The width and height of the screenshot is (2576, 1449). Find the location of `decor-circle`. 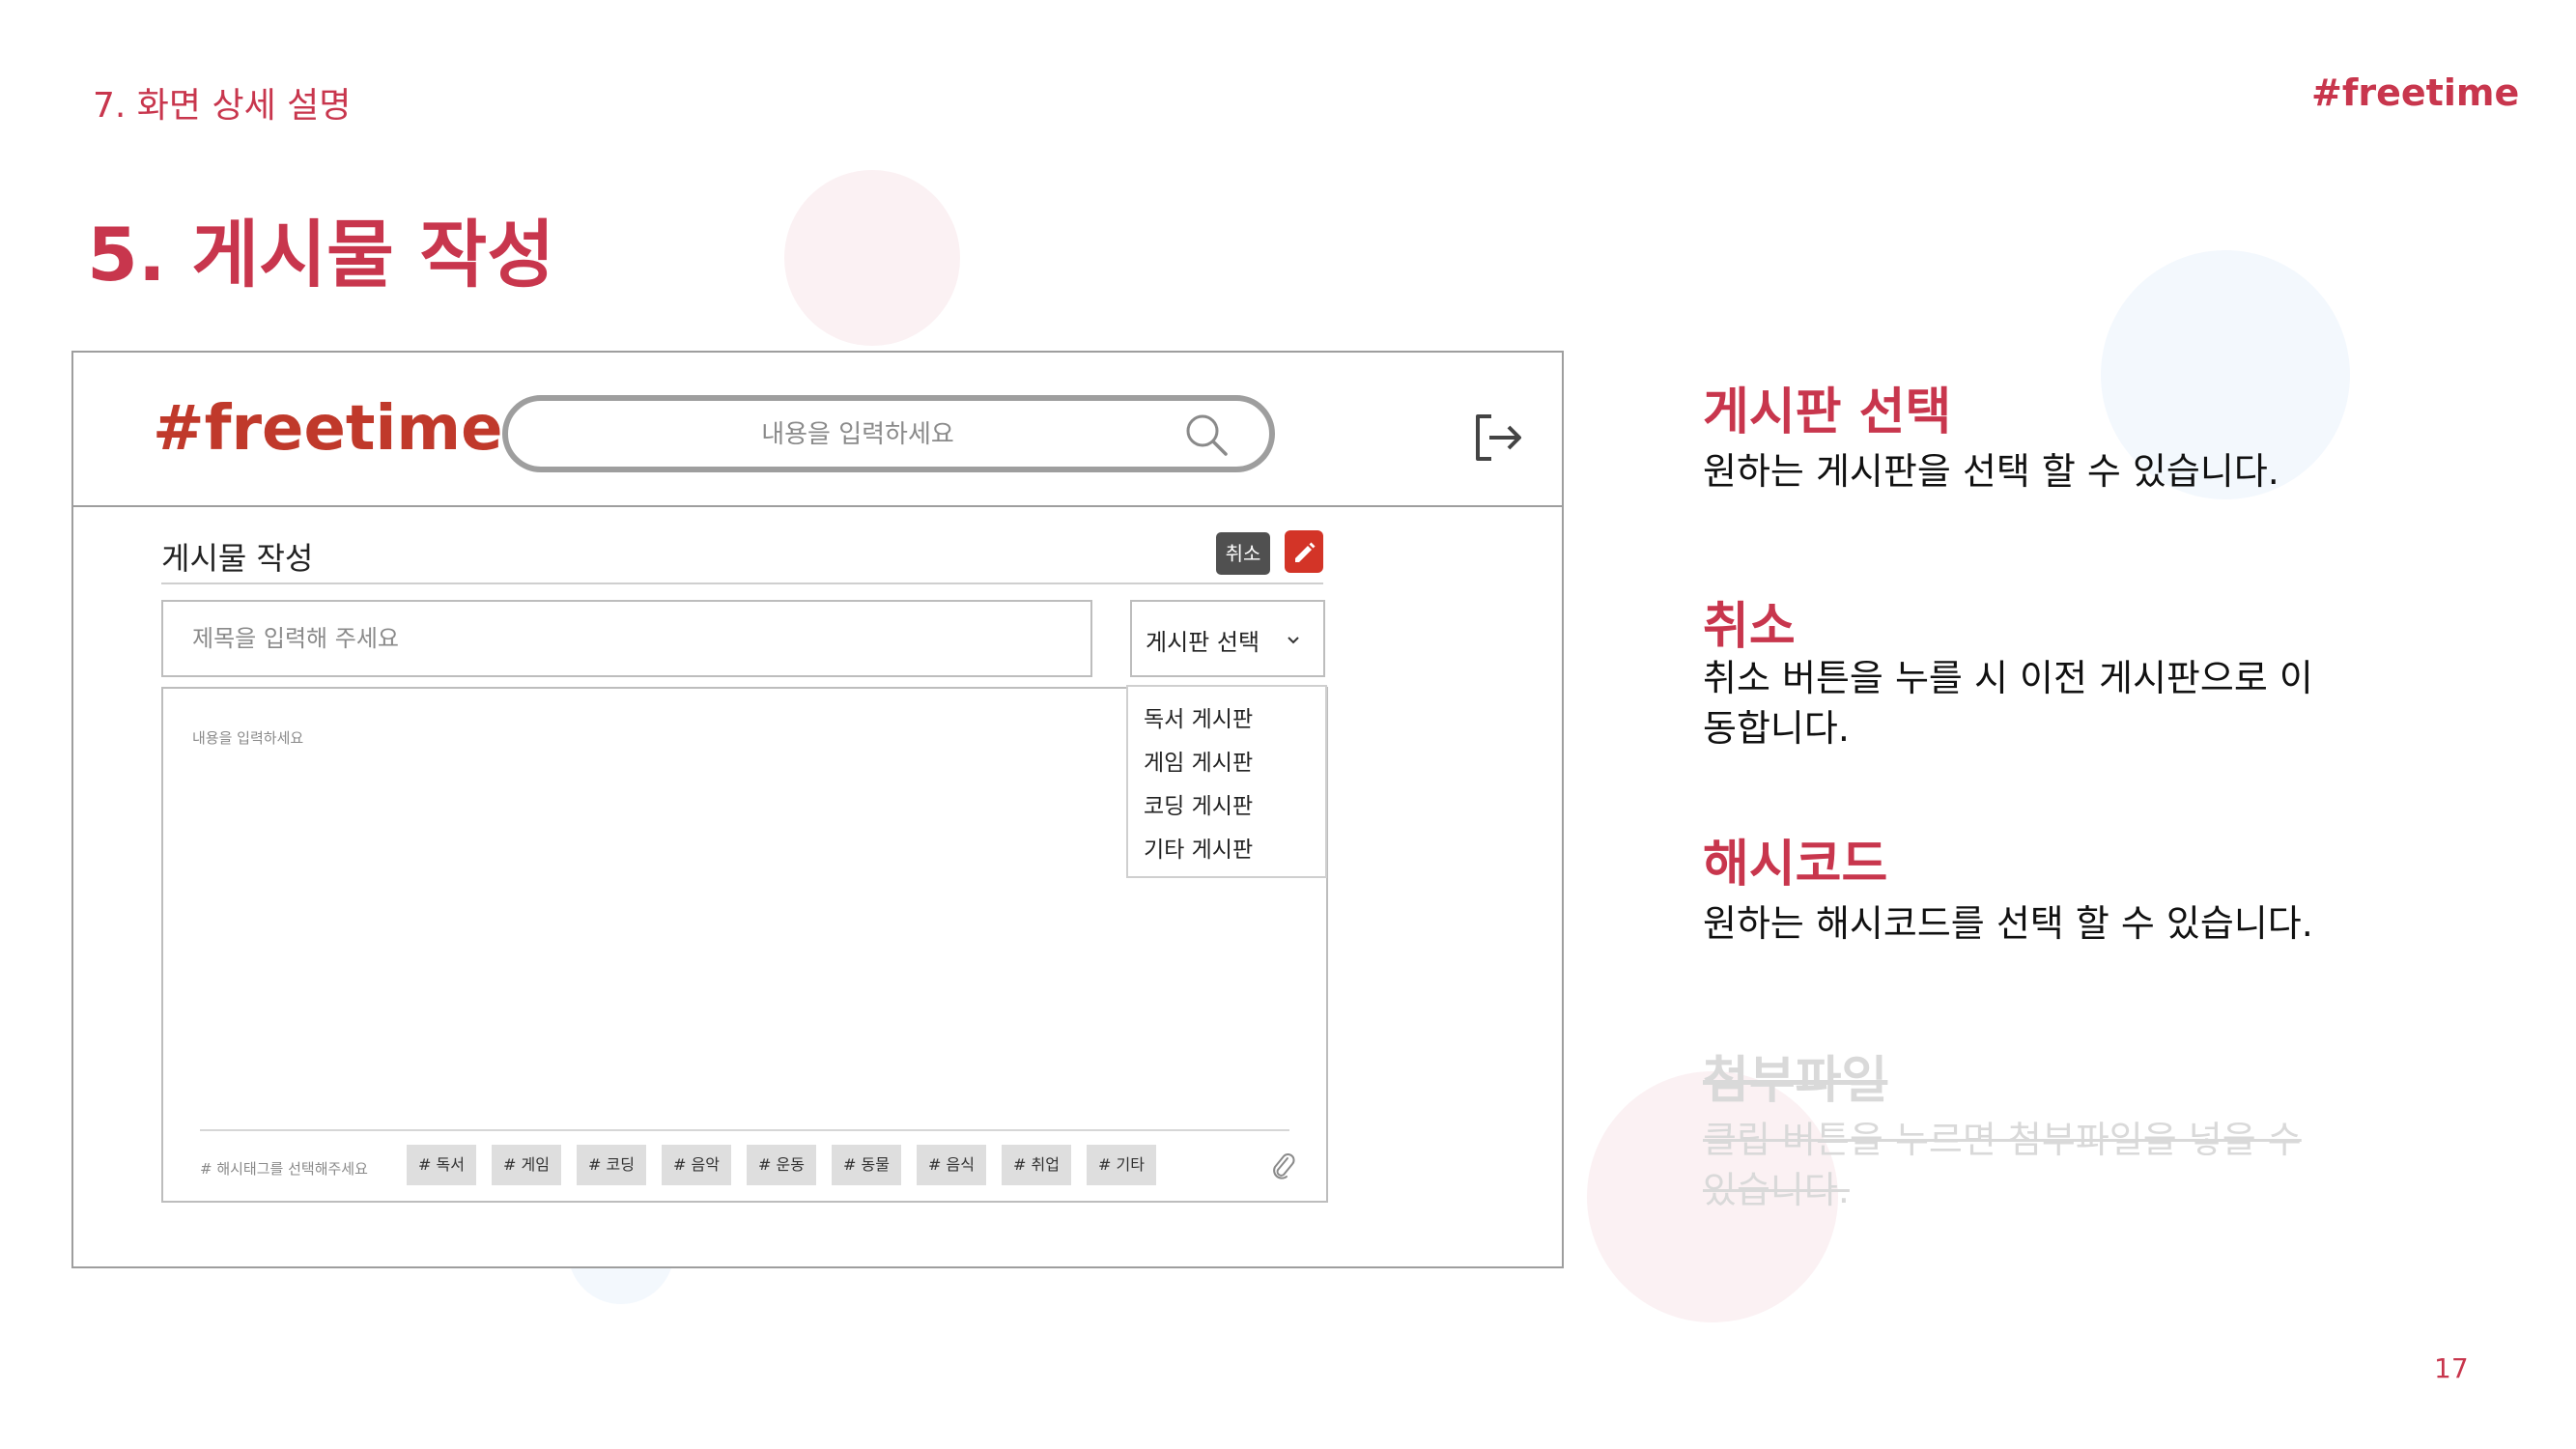

decor-circle is located at coordinates (872, 258).